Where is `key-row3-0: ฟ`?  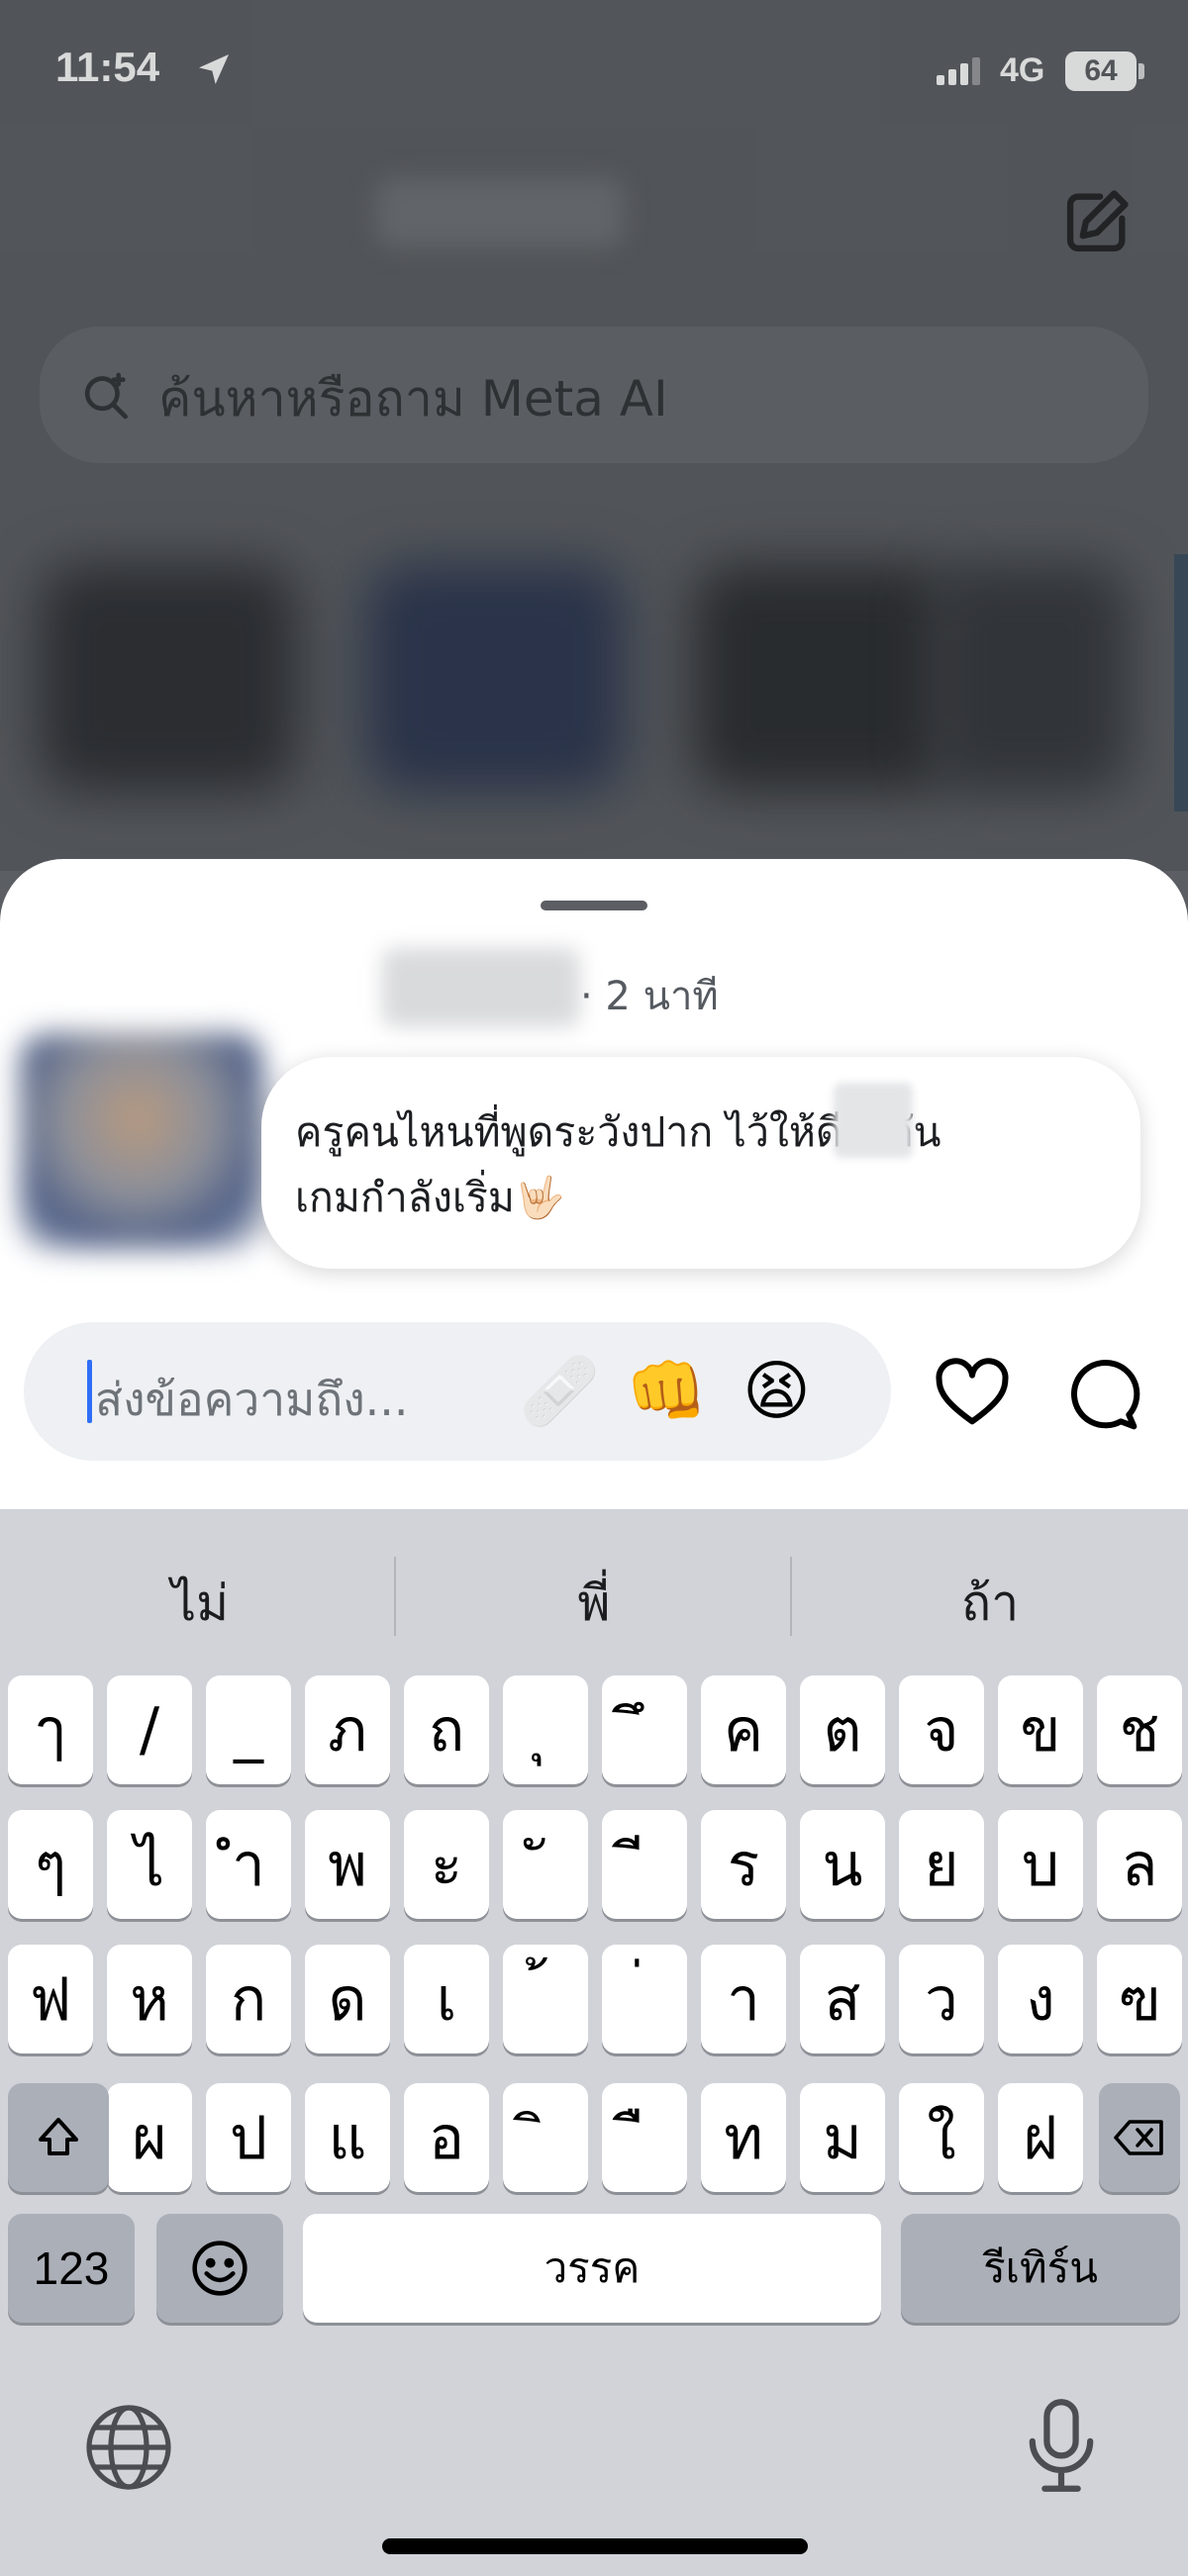
key-row3-0: ฟ is located at coordinates (50, 1999).